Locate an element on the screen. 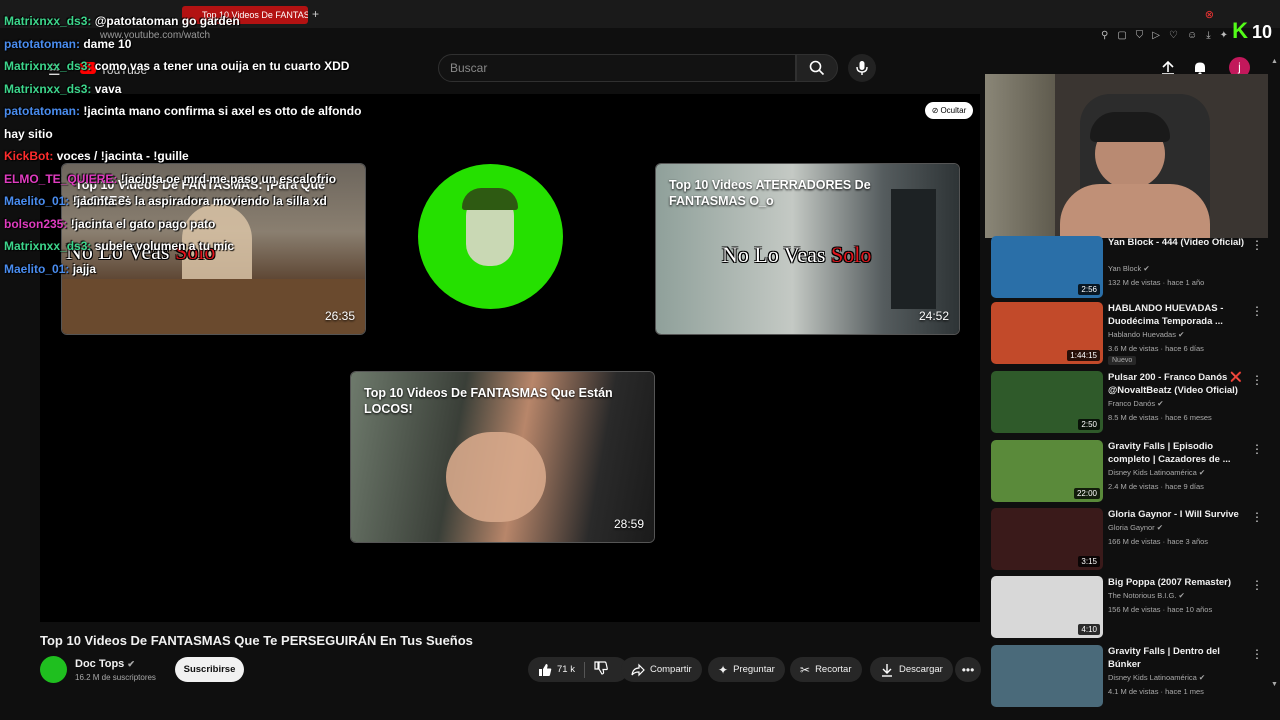  chat-text: subele volumen a tu mic is located at coordinates (164, 246).